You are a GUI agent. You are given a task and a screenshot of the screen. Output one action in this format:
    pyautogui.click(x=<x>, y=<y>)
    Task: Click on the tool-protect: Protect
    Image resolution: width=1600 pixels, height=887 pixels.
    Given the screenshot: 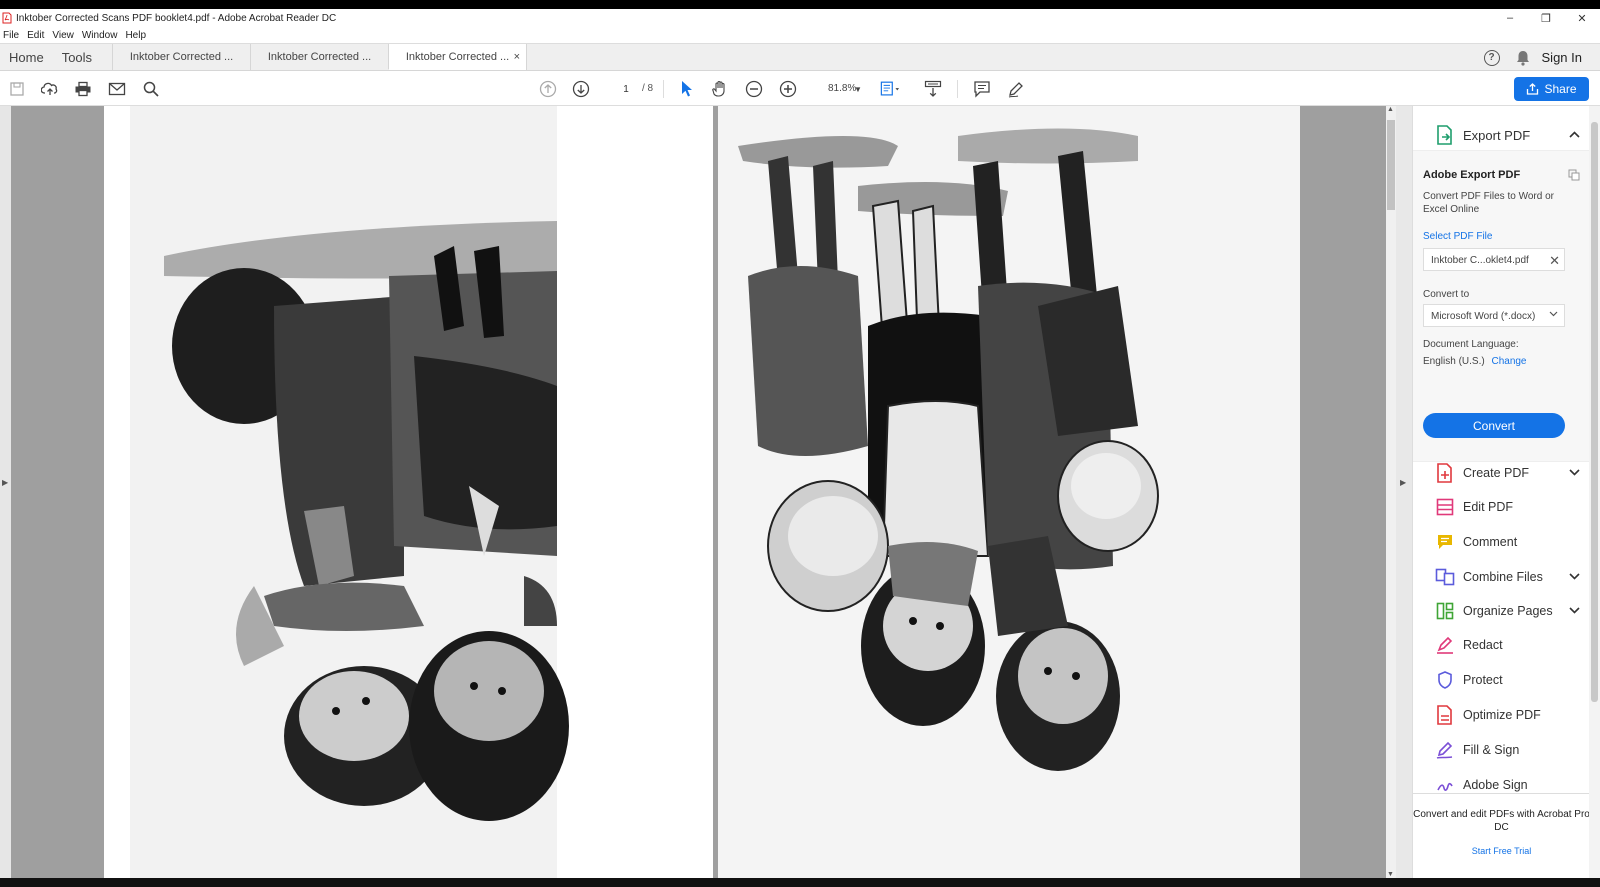 What is the action you would take?
    pyautogui.click(x=1501, y=680)
    